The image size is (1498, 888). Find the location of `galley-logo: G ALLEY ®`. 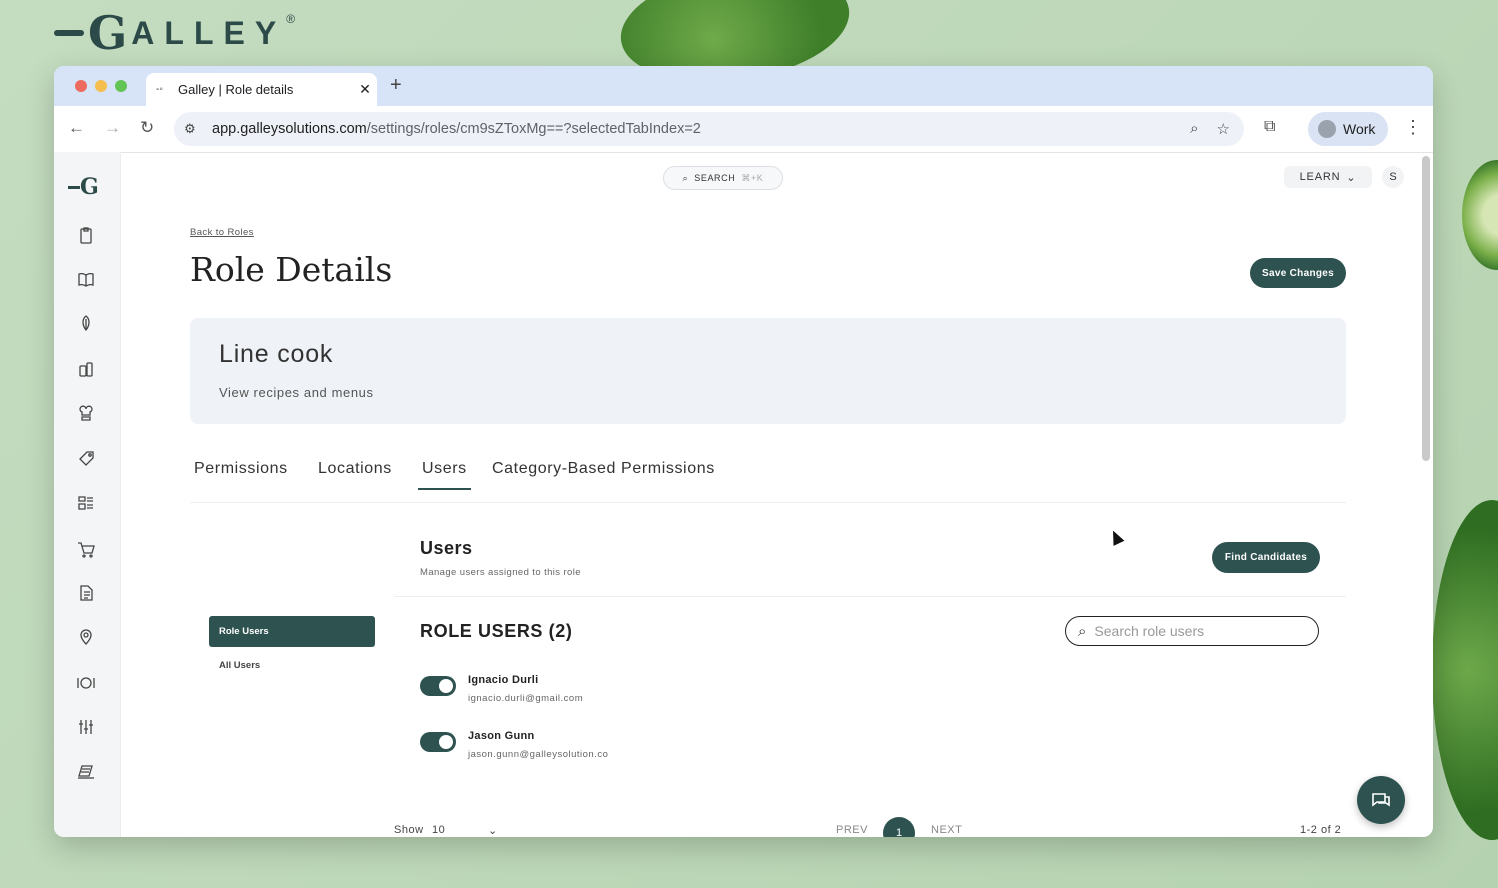

galley-logo: G ALLEY ® is located at coordinates (174, 33).